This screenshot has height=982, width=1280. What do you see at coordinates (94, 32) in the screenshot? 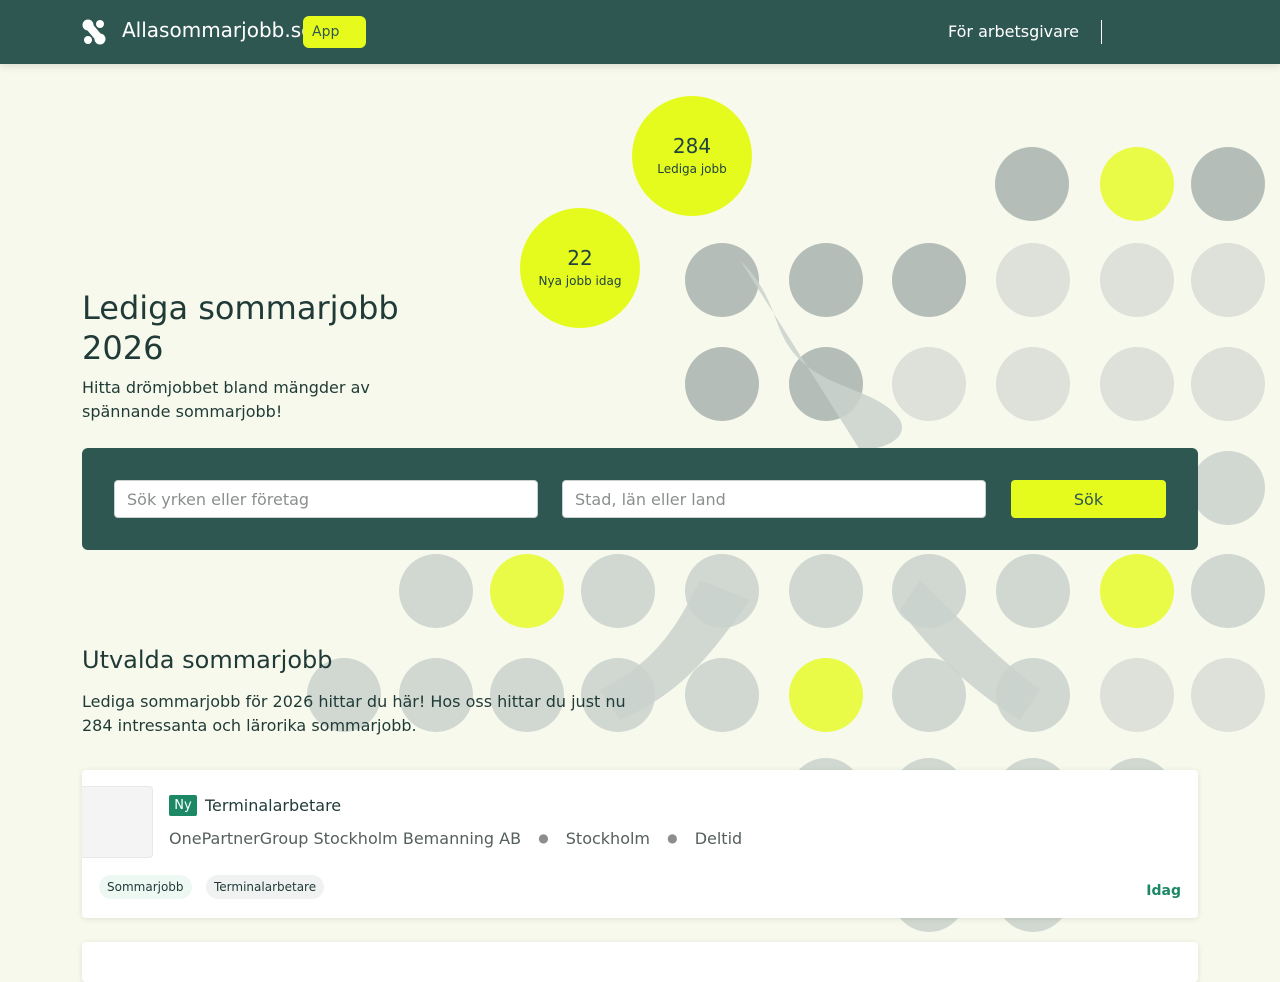
I see `clover-logo-icon` at bounding box center [94, 32].